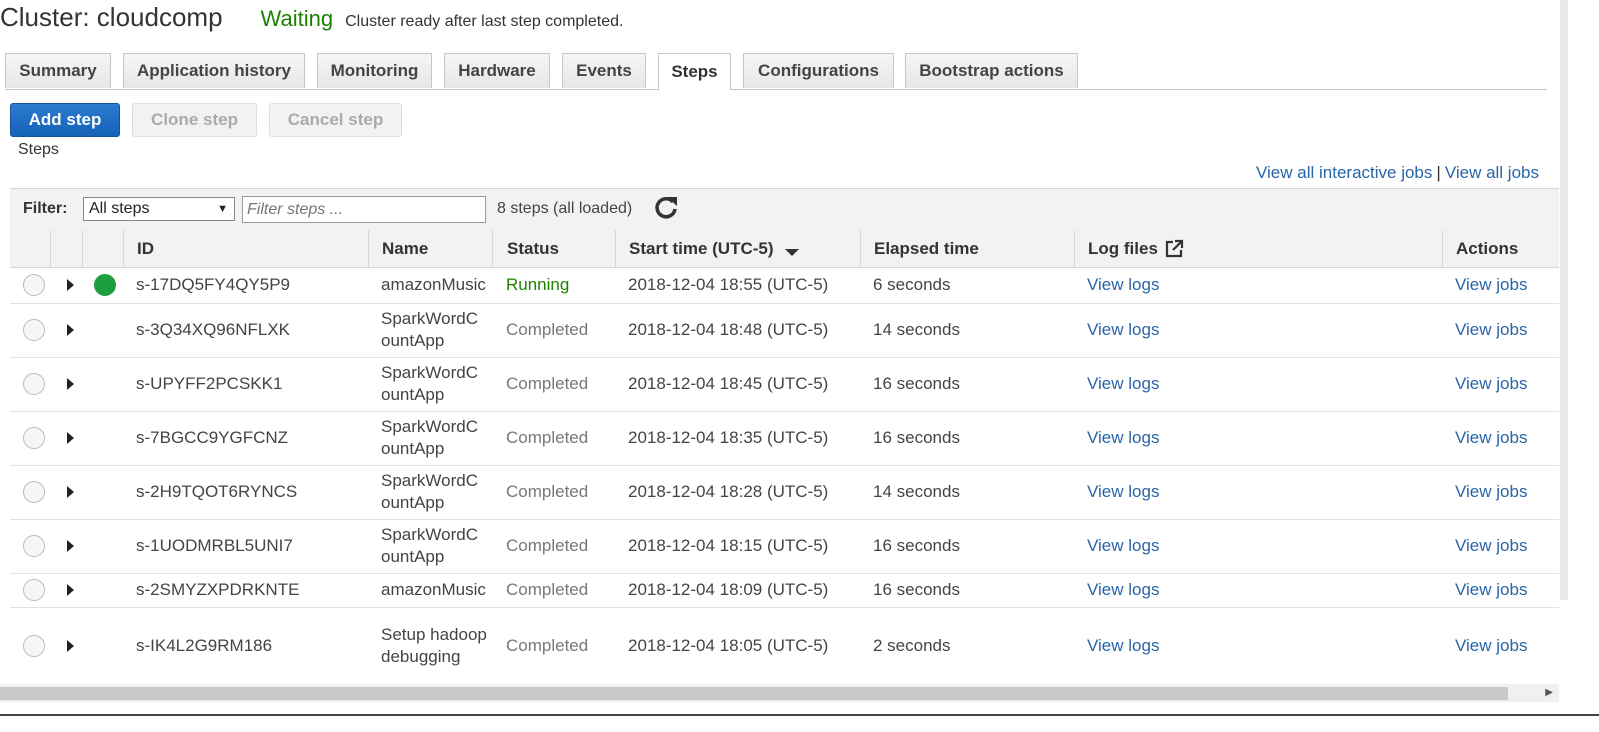  Describe the element at coordinates (434, 645) in the screenshot. I see `step-name: Setup hadoop debugging` at that location.